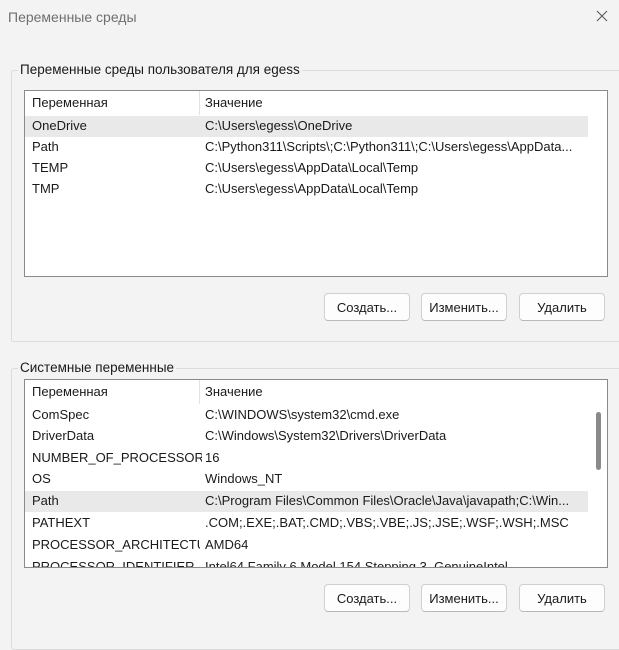 The width and height of the screenshot is (619, 650). I want to click on table-row: OneDrive C:\Users\egess\OneDrive, so click(306, 126).